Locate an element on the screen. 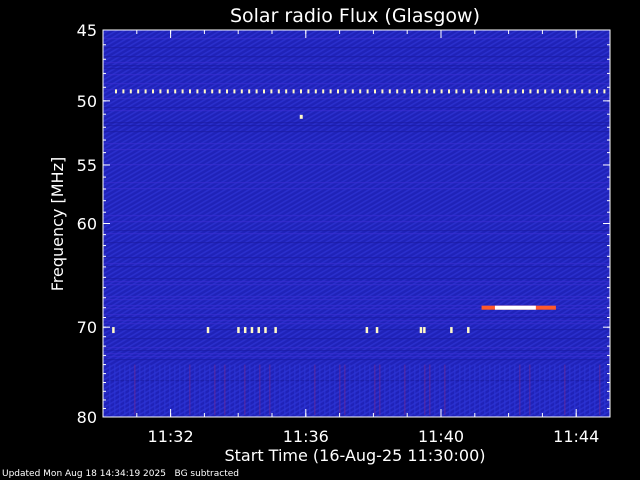  y-tick-label: 80 is located at coordinates (87, 417).